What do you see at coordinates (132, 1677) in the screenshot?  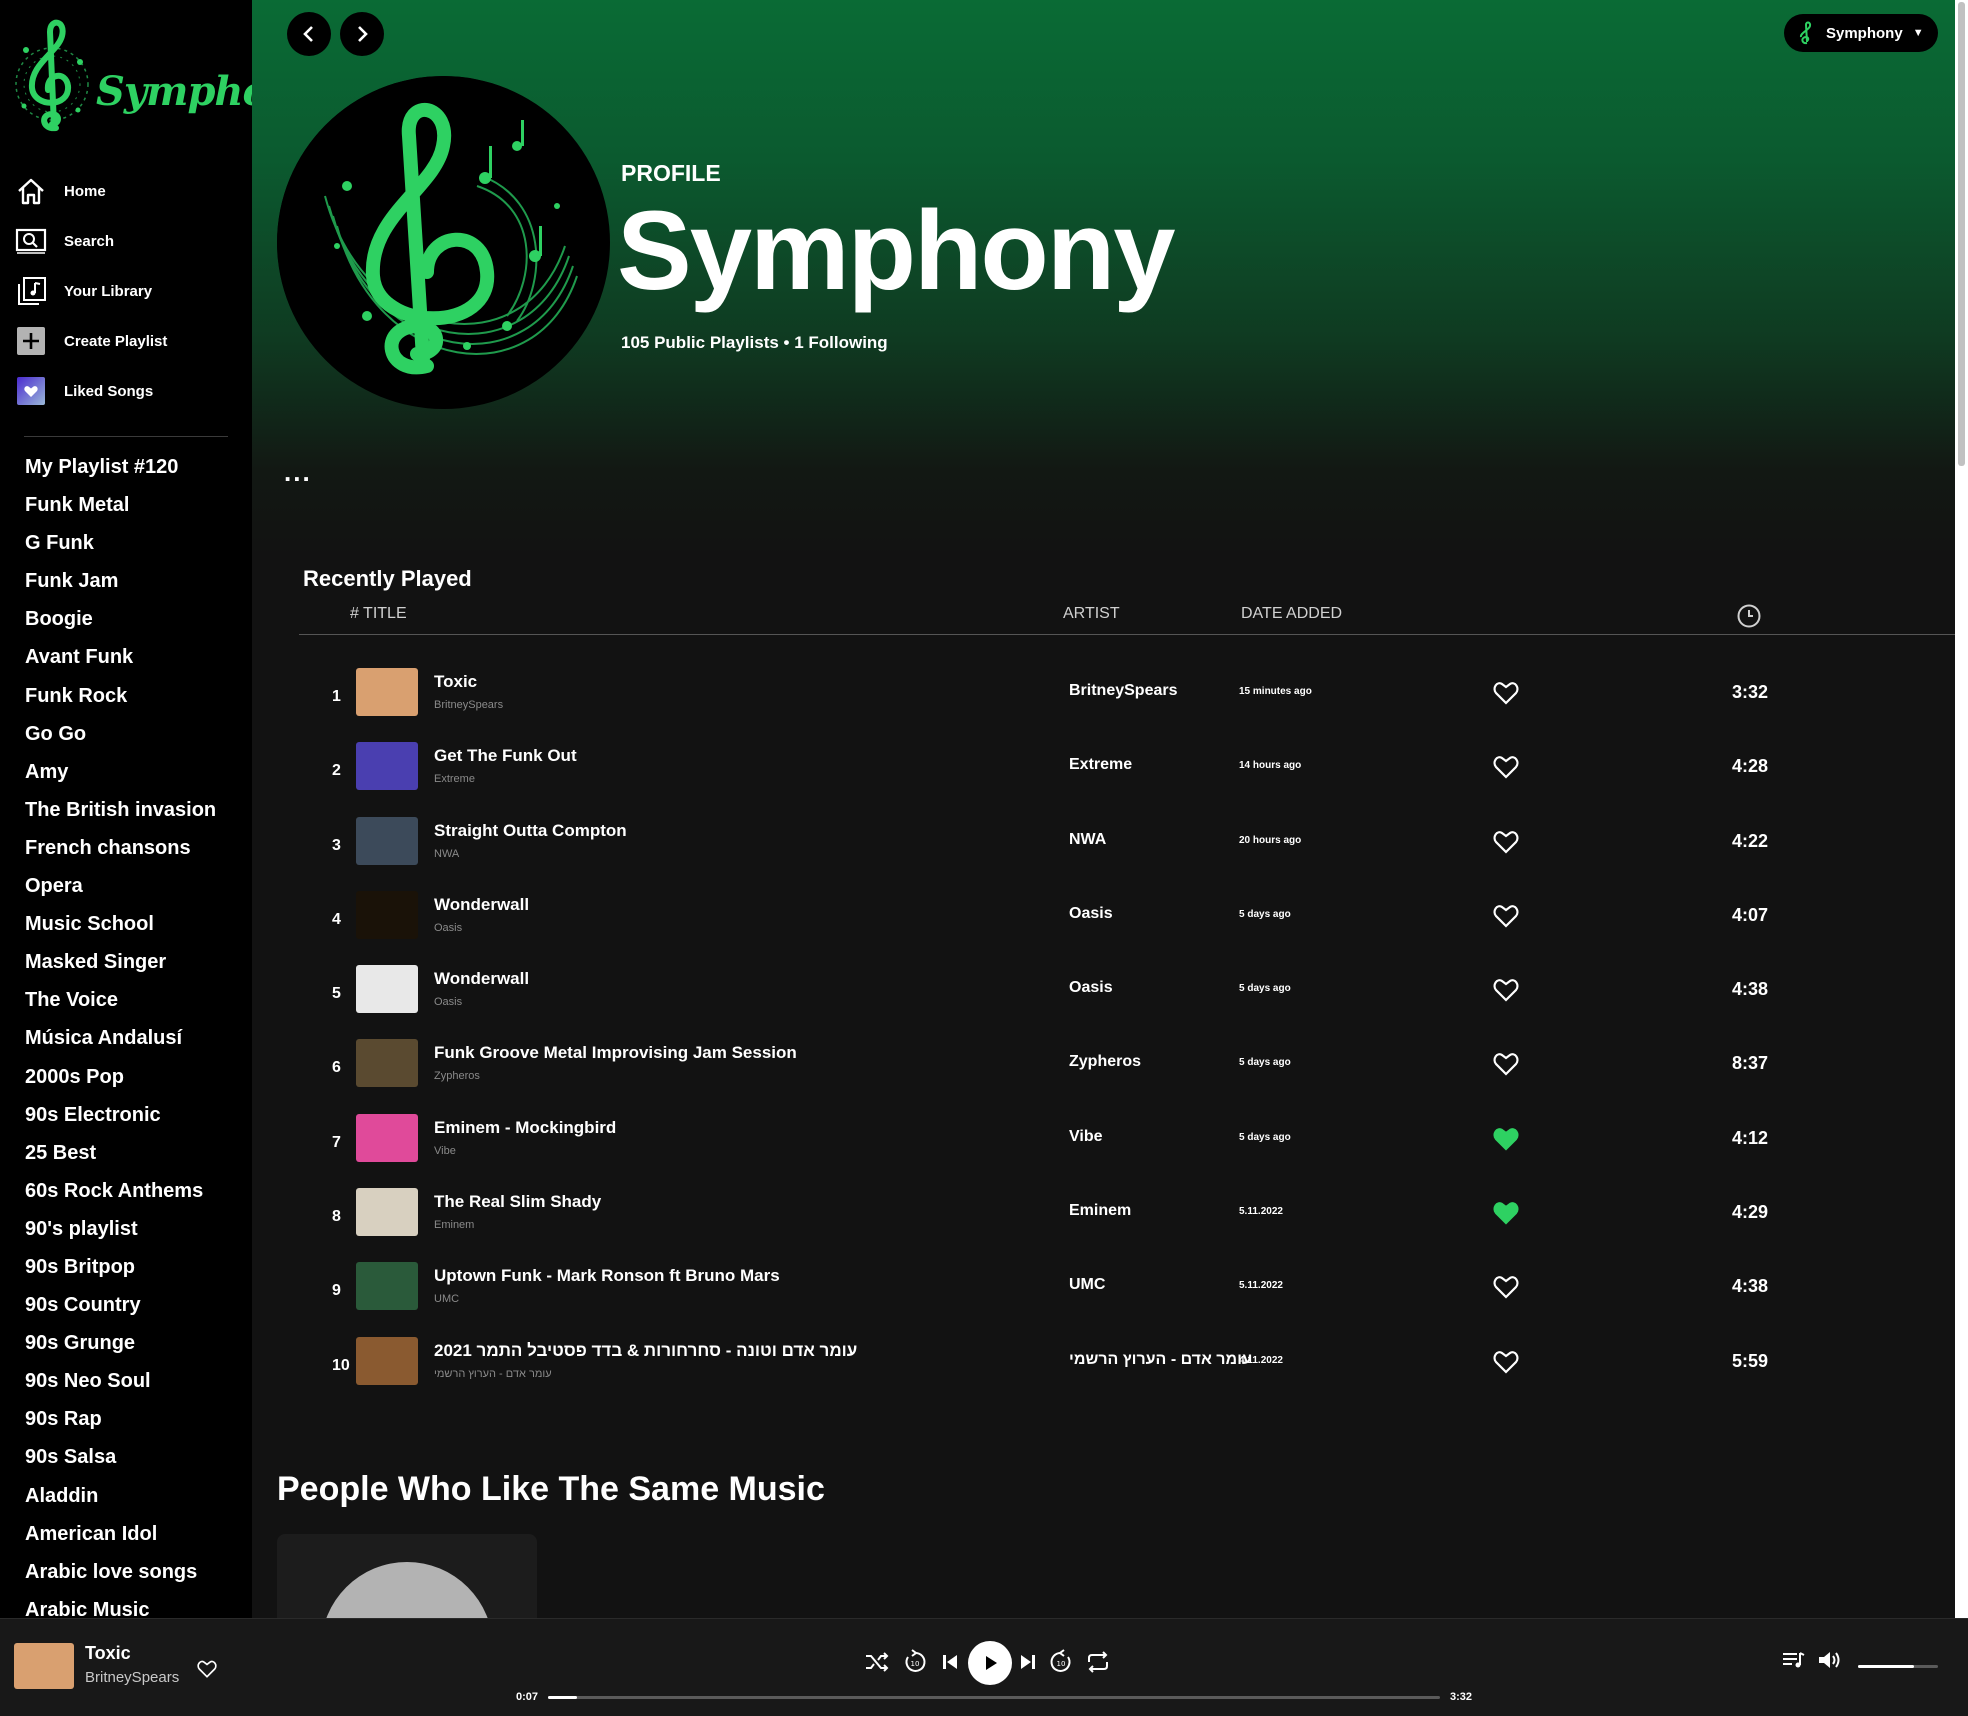 I see `now-playing-artist: BritneySpears` at bounding box center [132, 1677].